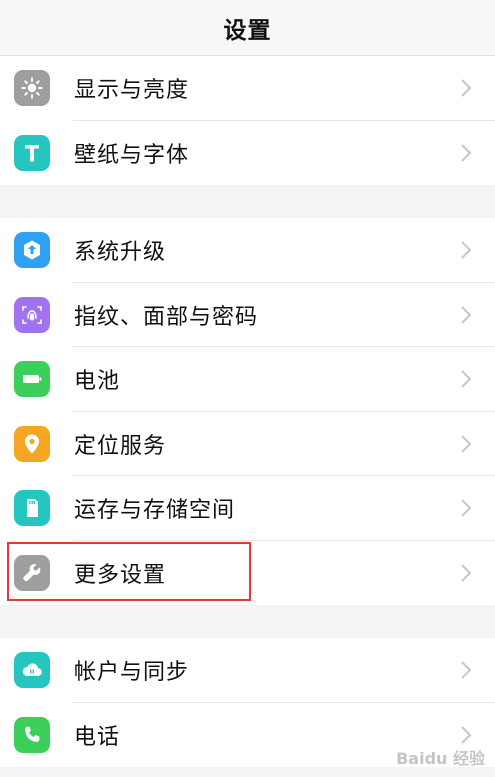 The width and height of the screenshot is (495, 777). I want to click on battery-icon, so click(32, 379).